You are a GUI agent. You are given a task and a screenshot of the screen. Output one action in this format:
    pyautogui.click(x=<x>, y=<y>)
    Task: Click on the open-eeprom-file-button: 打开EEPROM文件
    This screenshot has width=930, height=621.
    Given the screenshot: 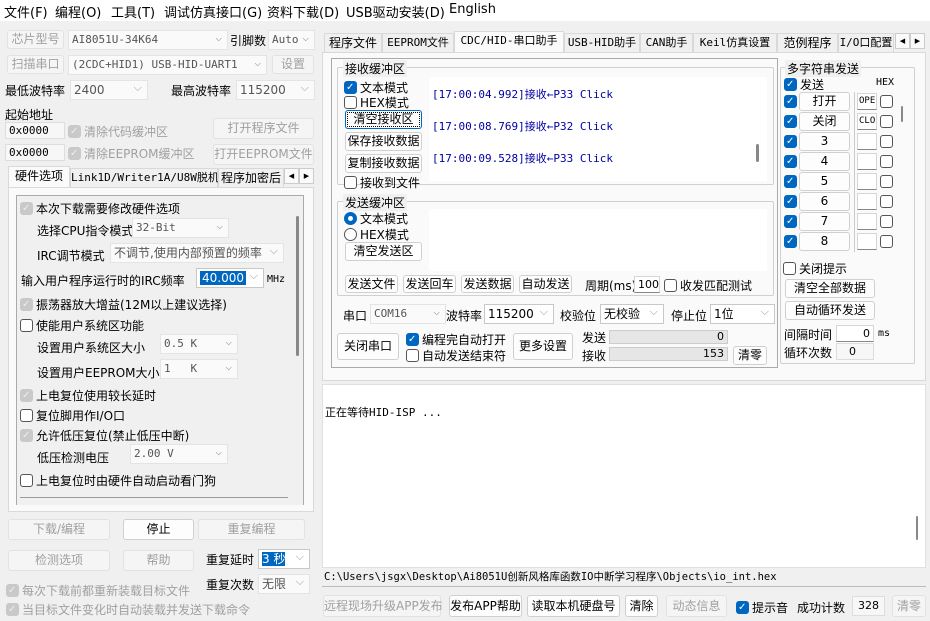 What is the action you would take?
    pyautogui.click(x=263, y=154)
    